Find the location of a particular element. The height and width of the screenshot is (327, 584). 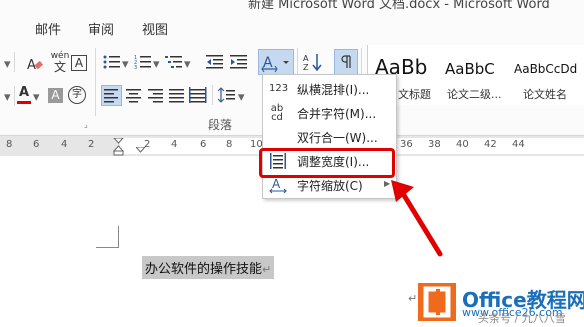

phonetic-guide-char: 文 is located at coordinates (59, 67).